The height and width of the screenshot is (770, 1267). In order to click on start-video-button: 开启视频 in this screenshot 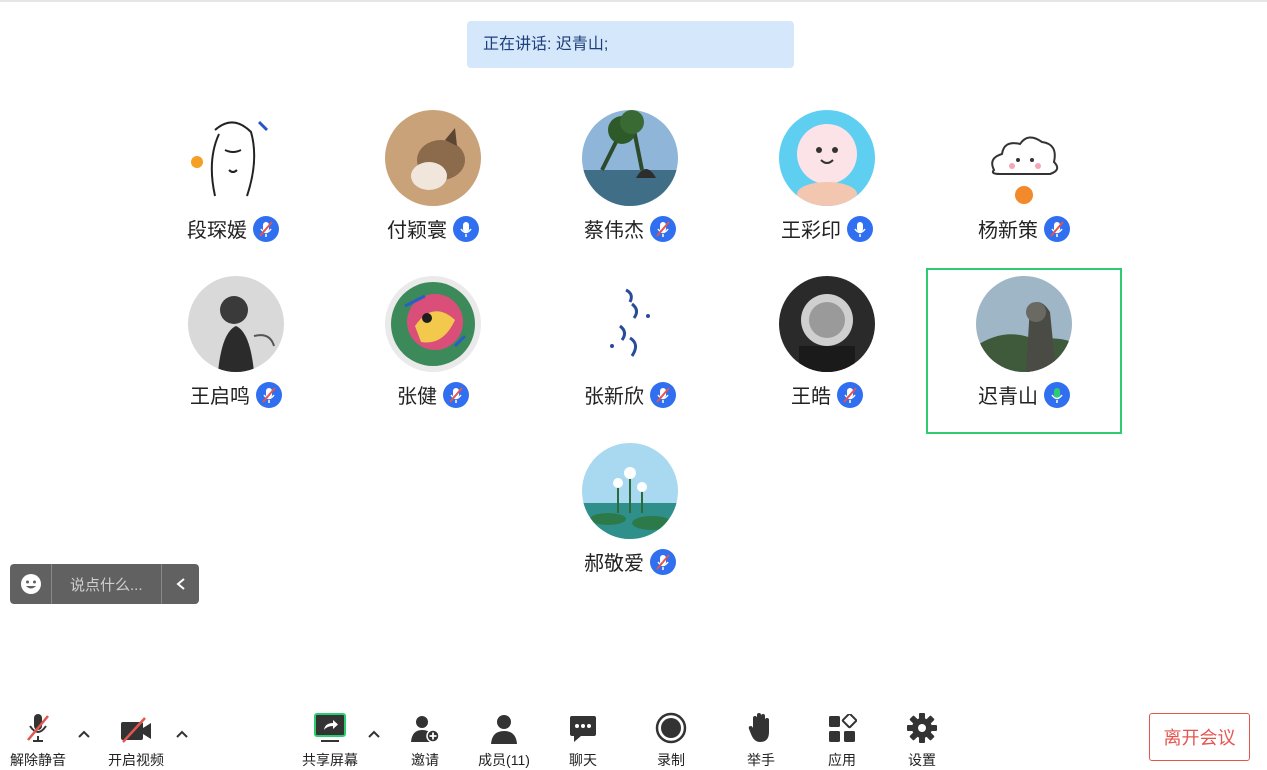, I will do `click(136, 739)`.